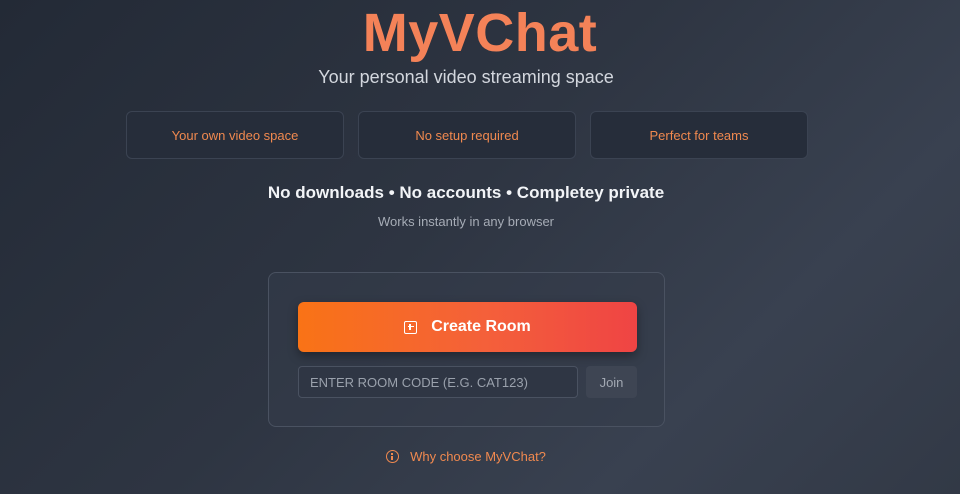 The width and height of the screenshot is (960, 494). What do you see at coordinates (393, 456) in the screenshot?
I see `info-icon` at bounding box center [393, 456].